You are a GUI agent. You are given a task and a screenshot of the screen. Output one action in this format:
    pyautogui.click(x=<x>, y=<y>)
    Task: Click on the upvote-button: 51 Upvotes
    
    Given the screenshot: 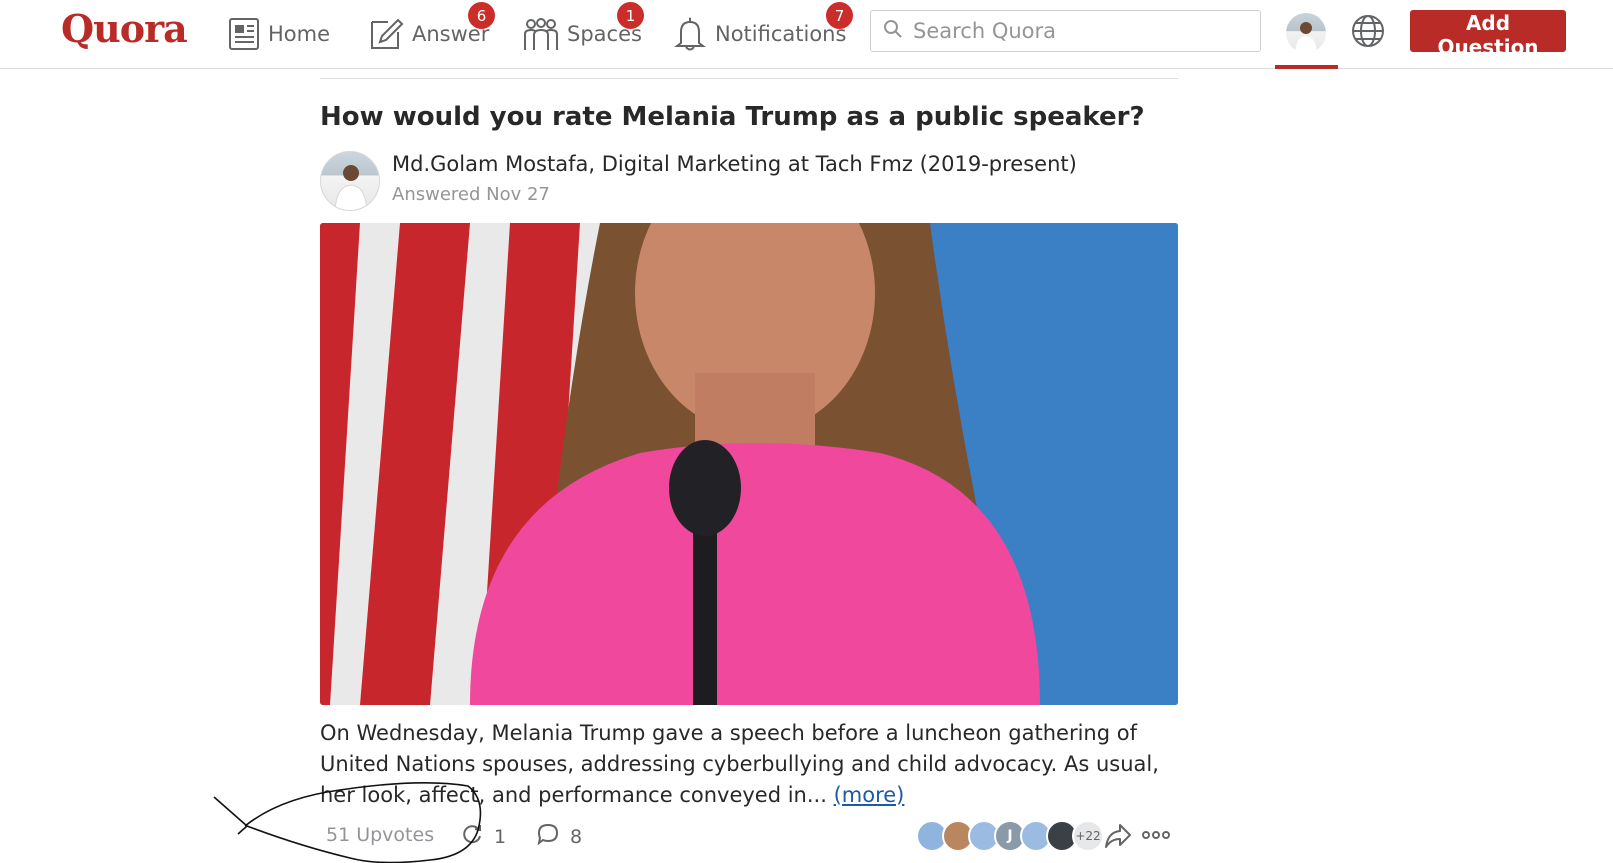 What is the action you would take?
    pyautogui.click(x=380, y=835)
    